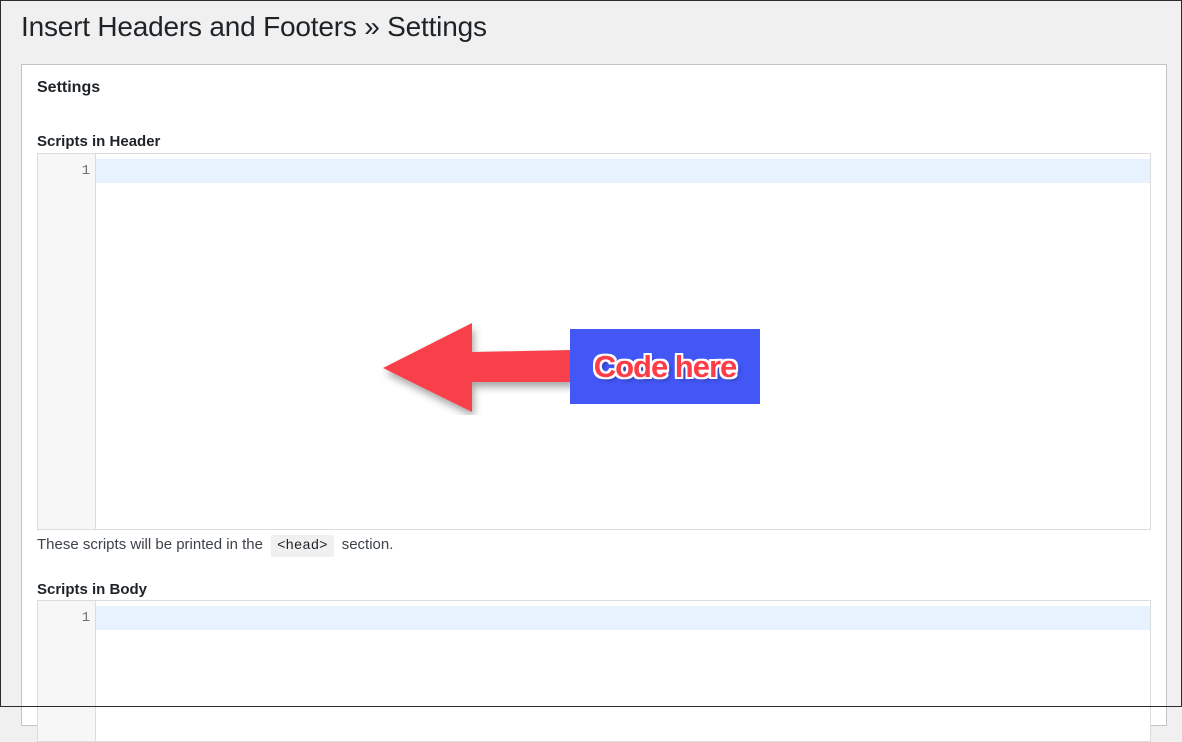 This screenshot has width=1182, height=742. I want to click on header-editor-active-line, so click(623, 171).